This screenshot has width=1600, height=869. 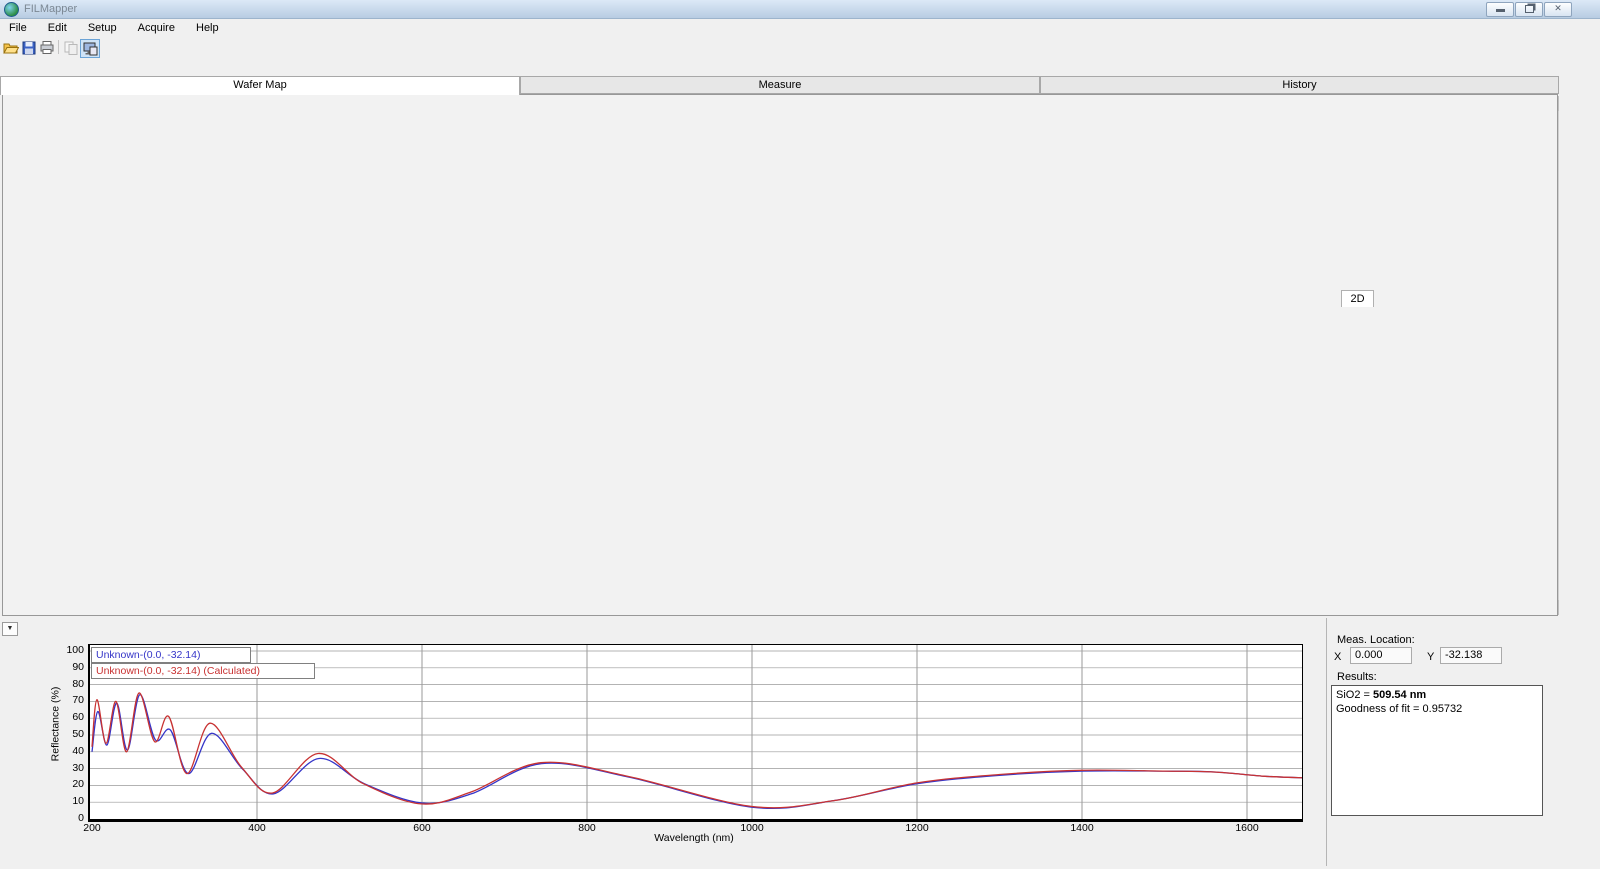 I want to click on y-tick-label: 50, so click(x=78, y=734).